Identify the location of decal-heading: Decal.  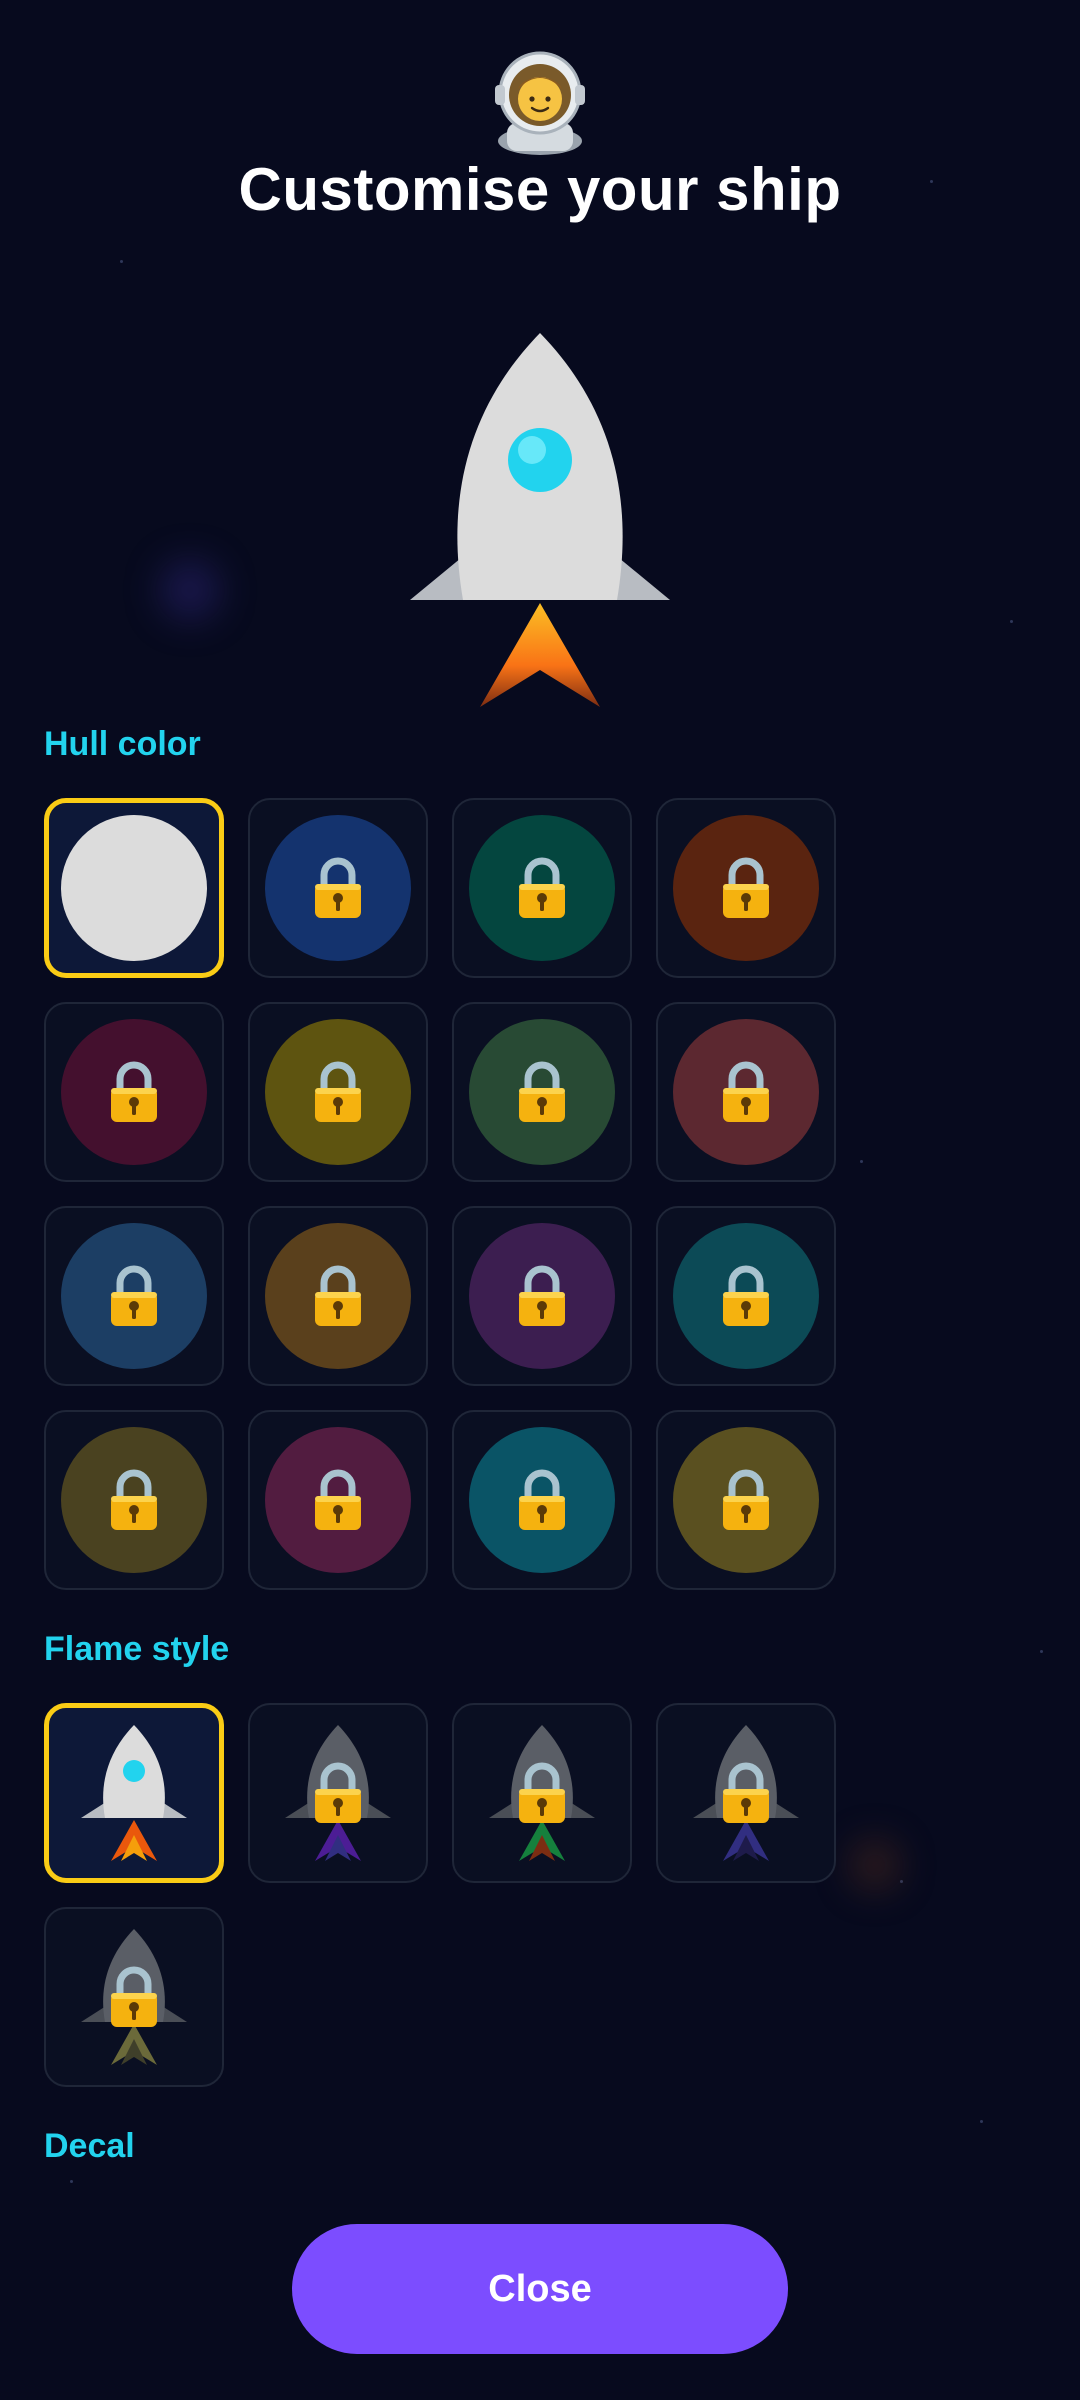
(89, 2146).